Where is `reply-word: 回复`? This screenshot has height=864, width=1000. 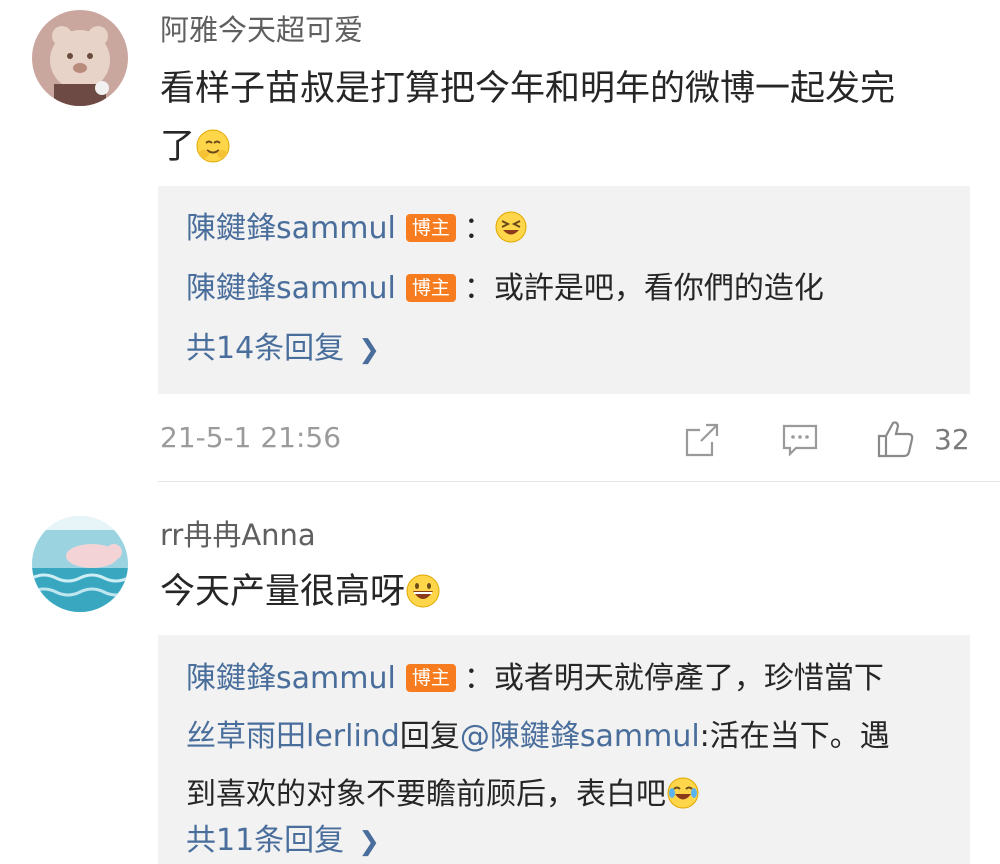
reply-word: 回复 is located at coordinates (429, 736).